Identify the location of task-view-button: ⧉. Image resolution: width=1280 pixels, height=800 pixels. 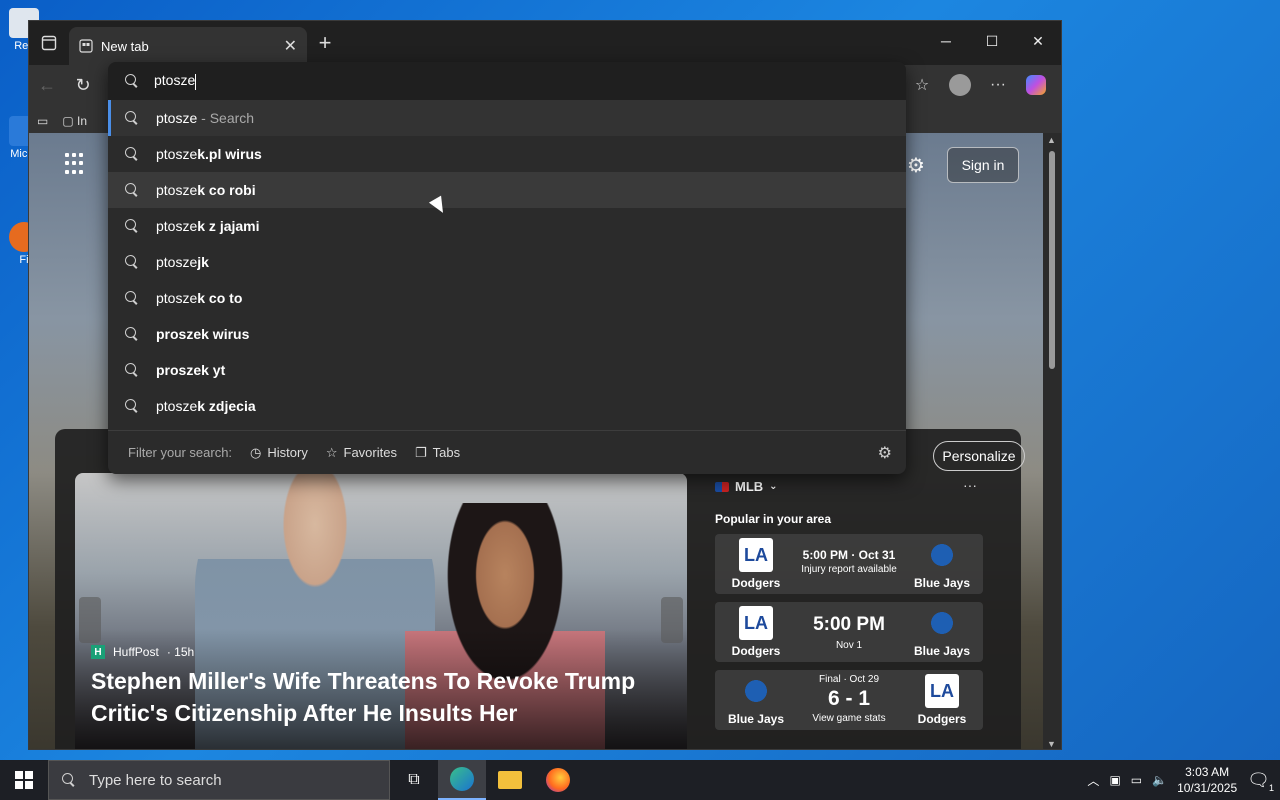
(414, 780).